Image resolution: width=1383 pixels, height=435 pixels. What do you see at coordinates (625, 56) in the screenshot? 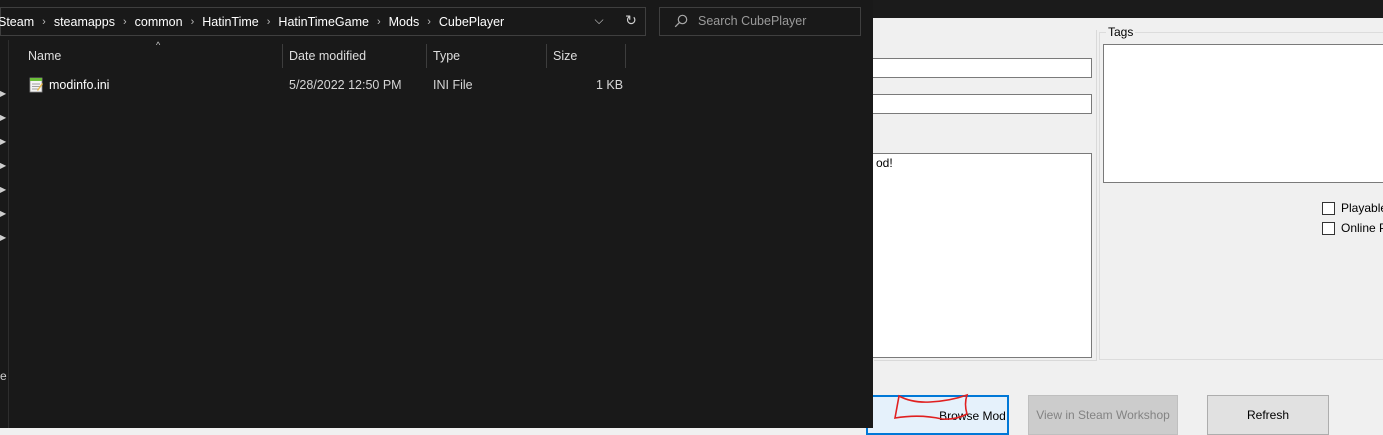
I see `column-divider` at bounding box center [625, 56].